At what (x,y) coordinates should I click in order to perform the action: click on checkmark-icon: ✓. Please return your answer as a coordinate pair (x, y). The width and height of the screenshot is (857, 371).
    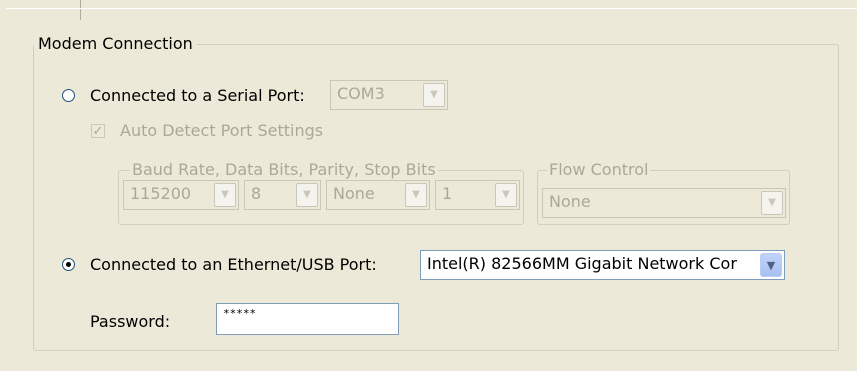
    Looking at the image, I should click on (98, 131).